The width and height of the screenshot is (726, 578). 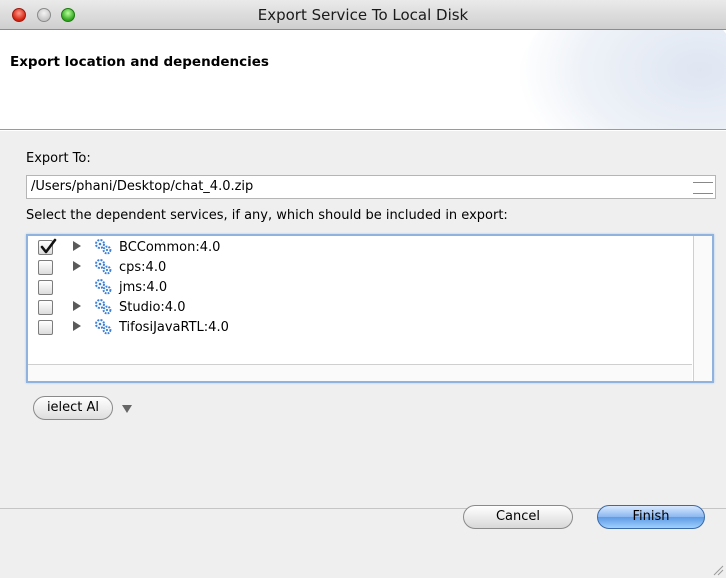 What do you see at coordinates (718, 570) in the screenshot?
I see `resize-grip-icon` at bounding box center [718, 570].